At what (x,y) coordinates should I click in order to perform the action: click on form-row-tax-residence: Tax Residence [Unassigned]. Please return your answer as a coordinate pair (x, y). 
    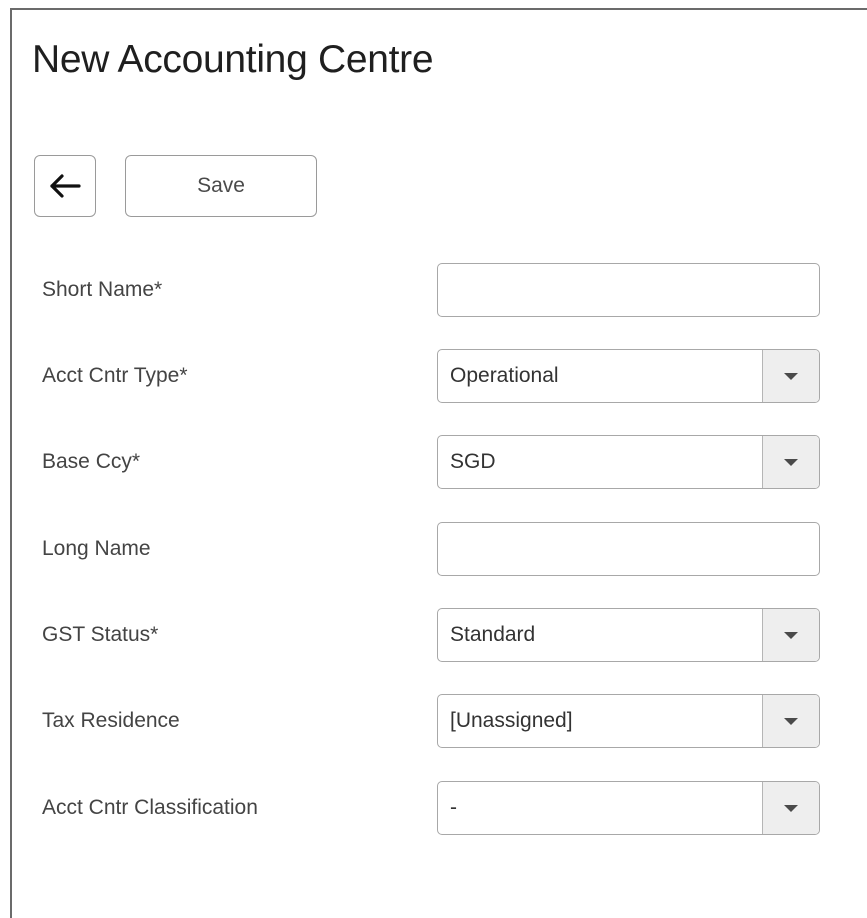
    Looking at the image, I should click on (433, 721).